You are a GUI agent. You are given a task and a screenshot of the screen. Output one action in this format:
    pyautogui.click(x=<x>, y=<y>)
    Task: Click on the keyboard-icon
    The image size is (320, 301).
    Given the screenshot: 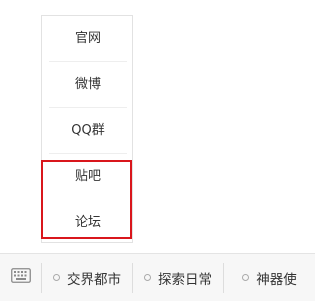 What is the action you would take?
    pyautogui.click(x=20, y=277)
    